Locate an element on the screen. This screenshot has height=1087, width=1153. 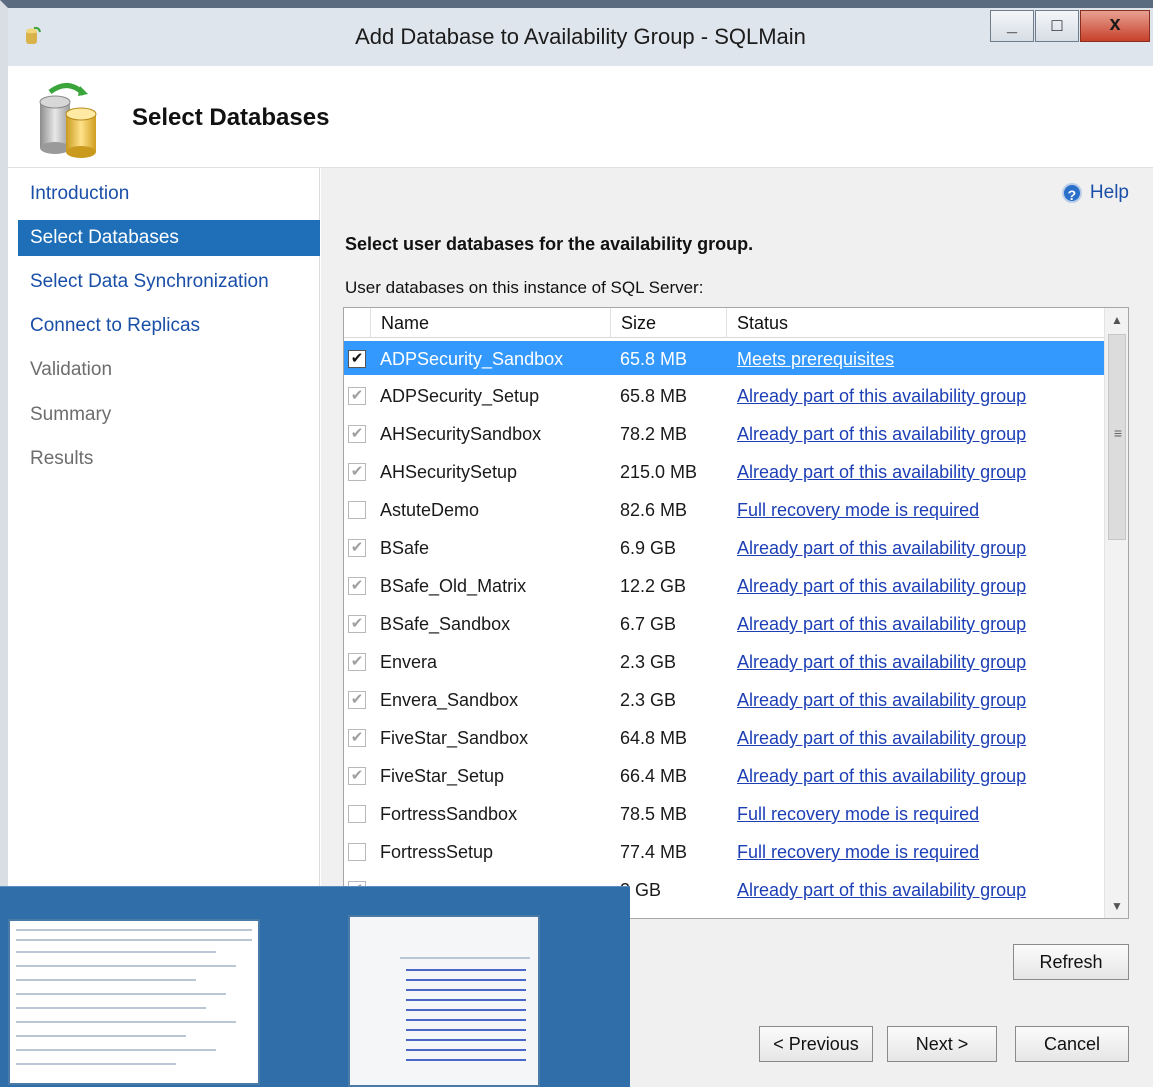
column-header-name: Name is located at coordinates (490, 323).